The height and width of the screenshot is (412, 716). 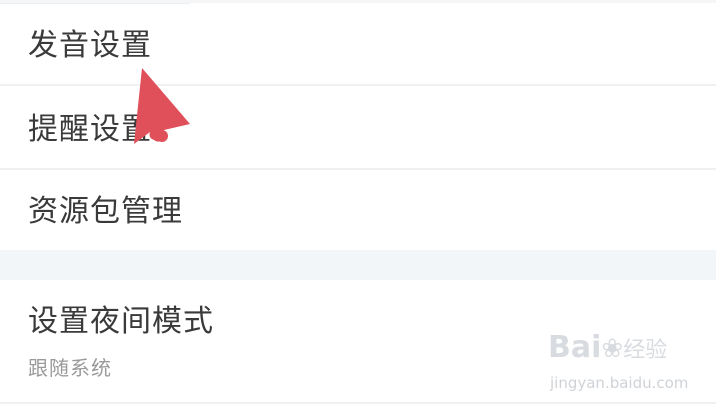 I want to click on watermark-url: jingyan.baidu.com, so click(x=619, y=383).